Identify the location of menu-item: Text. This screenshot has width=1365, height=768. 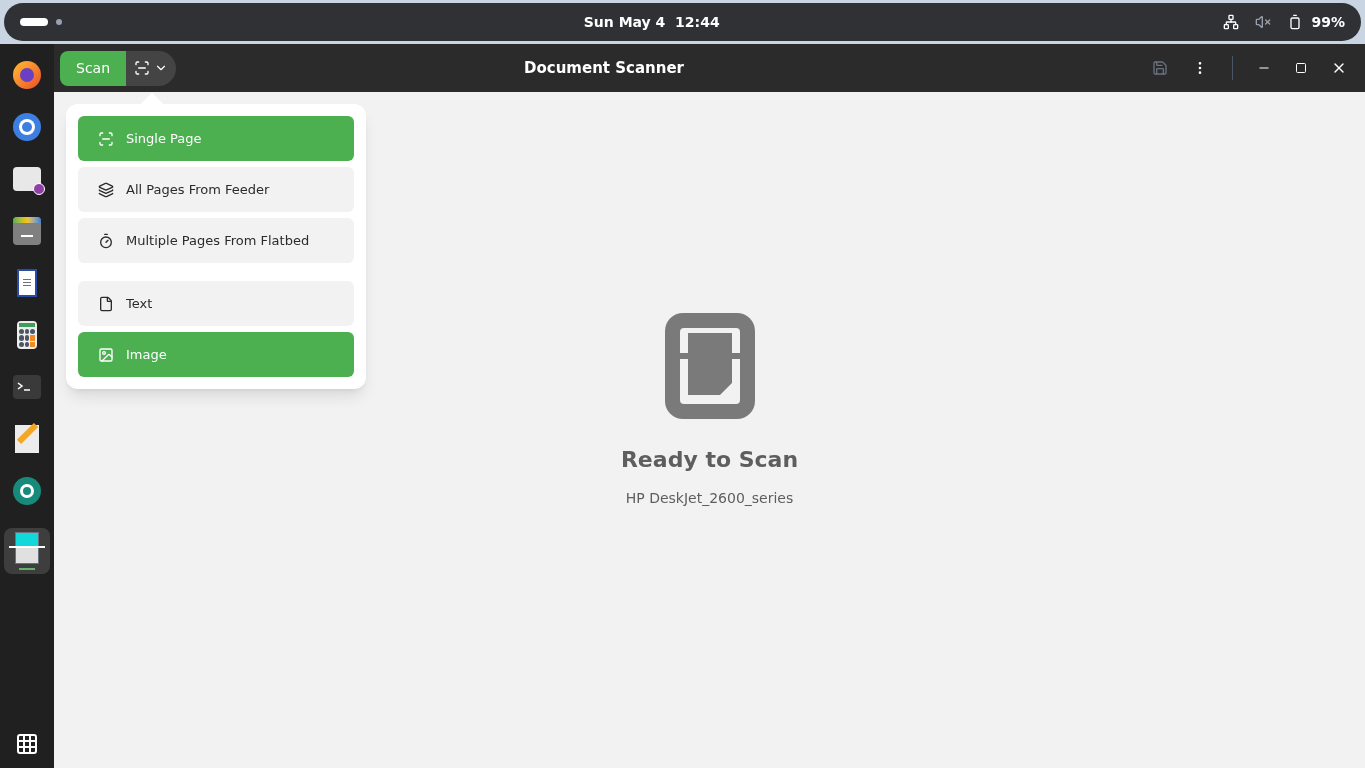
(216, 303).